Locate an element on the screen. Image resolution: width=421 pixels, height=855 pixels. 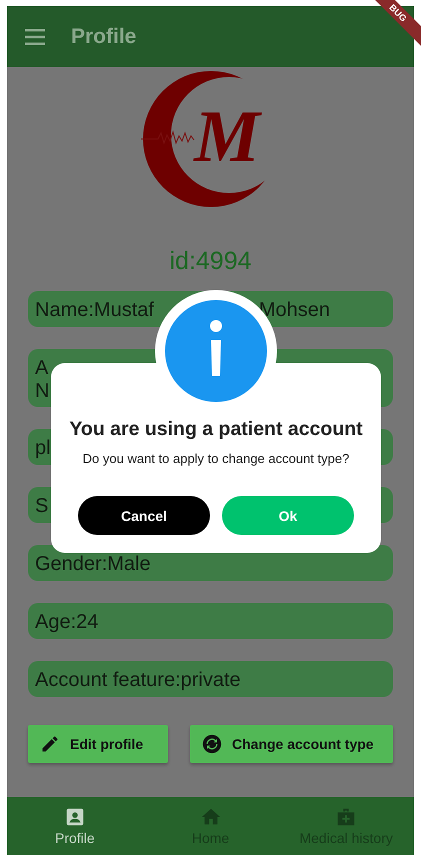
field-text: pl is located at coordinates (43, 448).